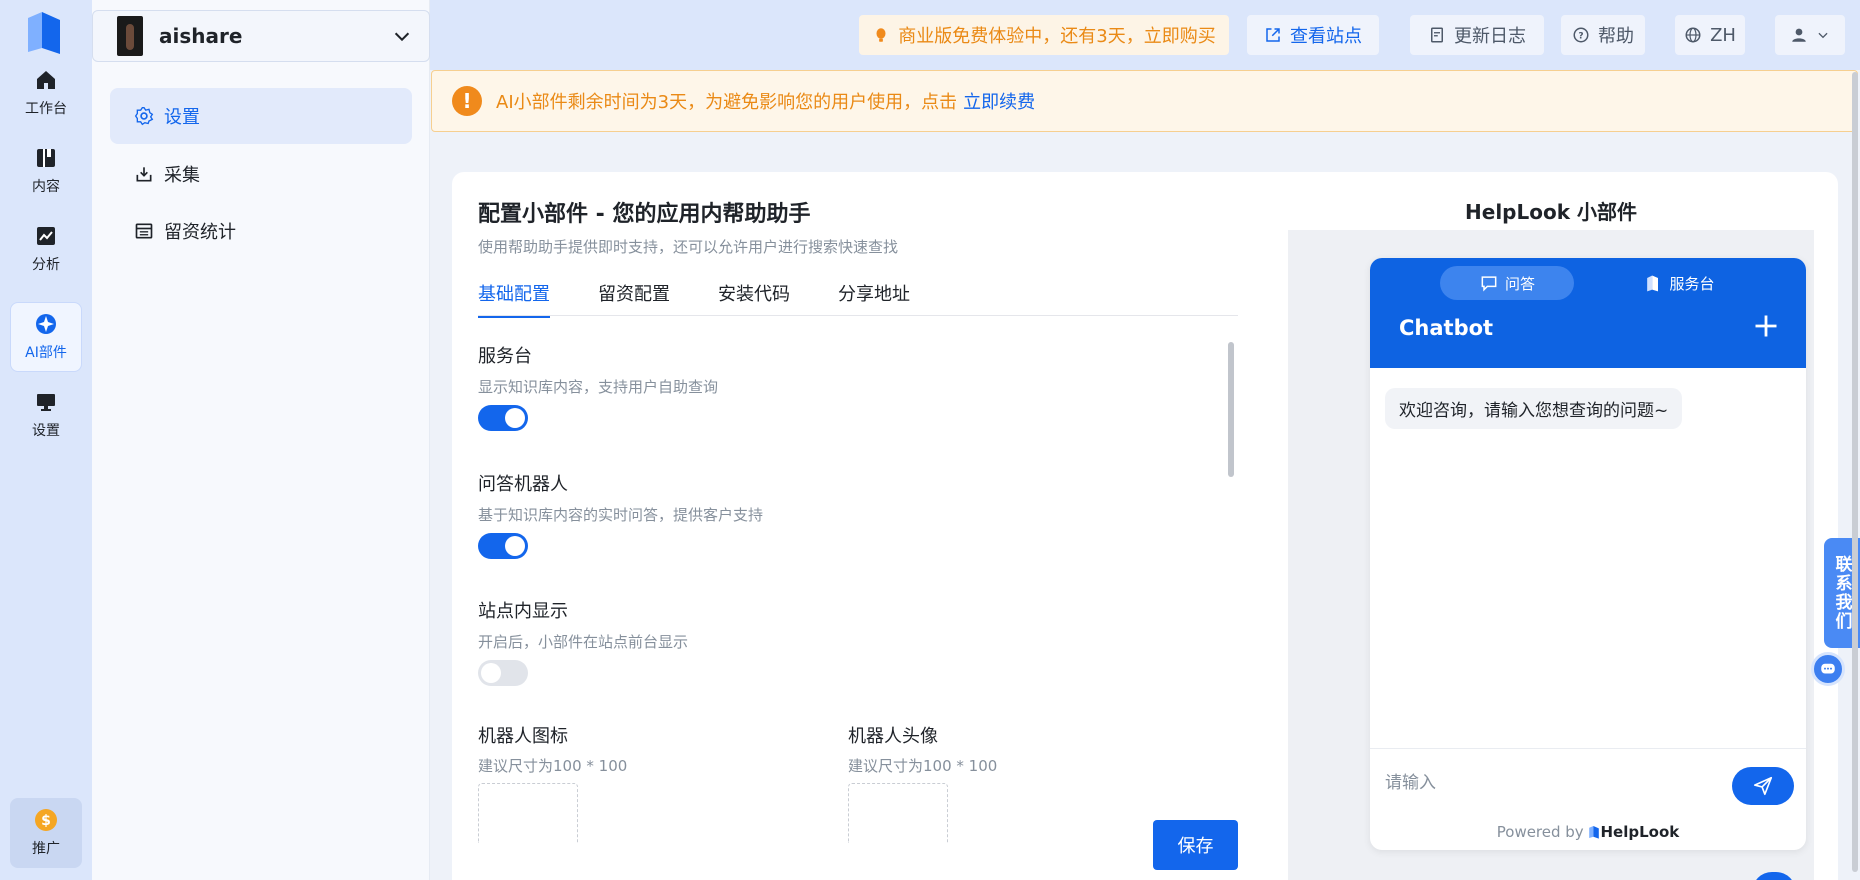 This screenshot has height=880, width=1860. I want to click on document-icon, so click(1437, 35).